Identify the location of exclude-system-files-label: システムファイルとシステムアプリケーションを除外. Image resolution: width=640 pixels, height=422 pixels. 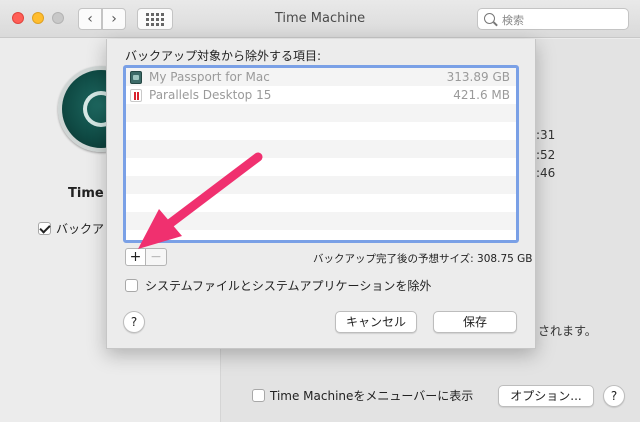
(288, 286).